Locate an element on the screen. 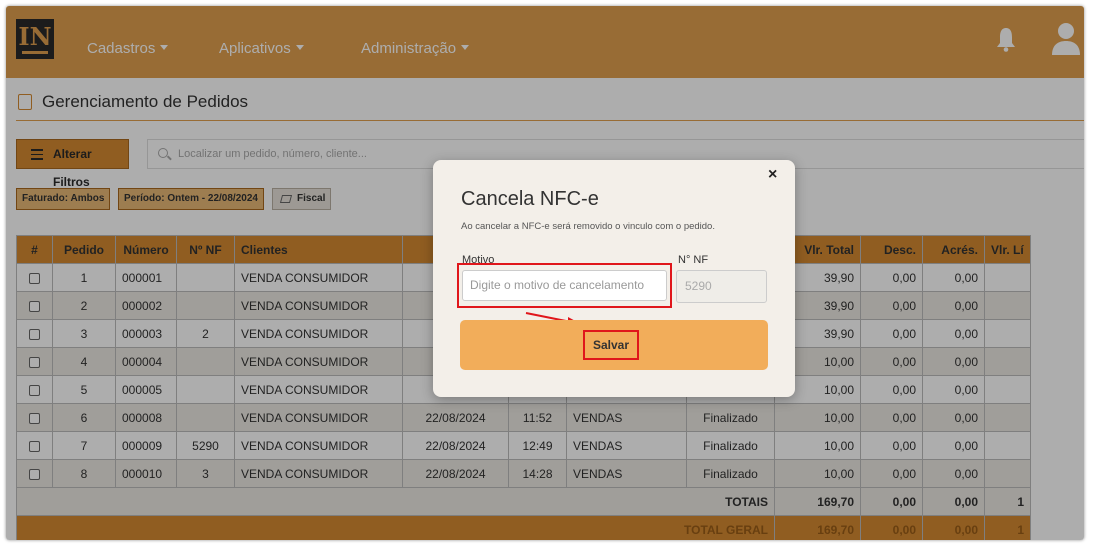 The height and width of the screenshot is (545, 1093). highlight-box-motivo is located at coordinates (564, 285).